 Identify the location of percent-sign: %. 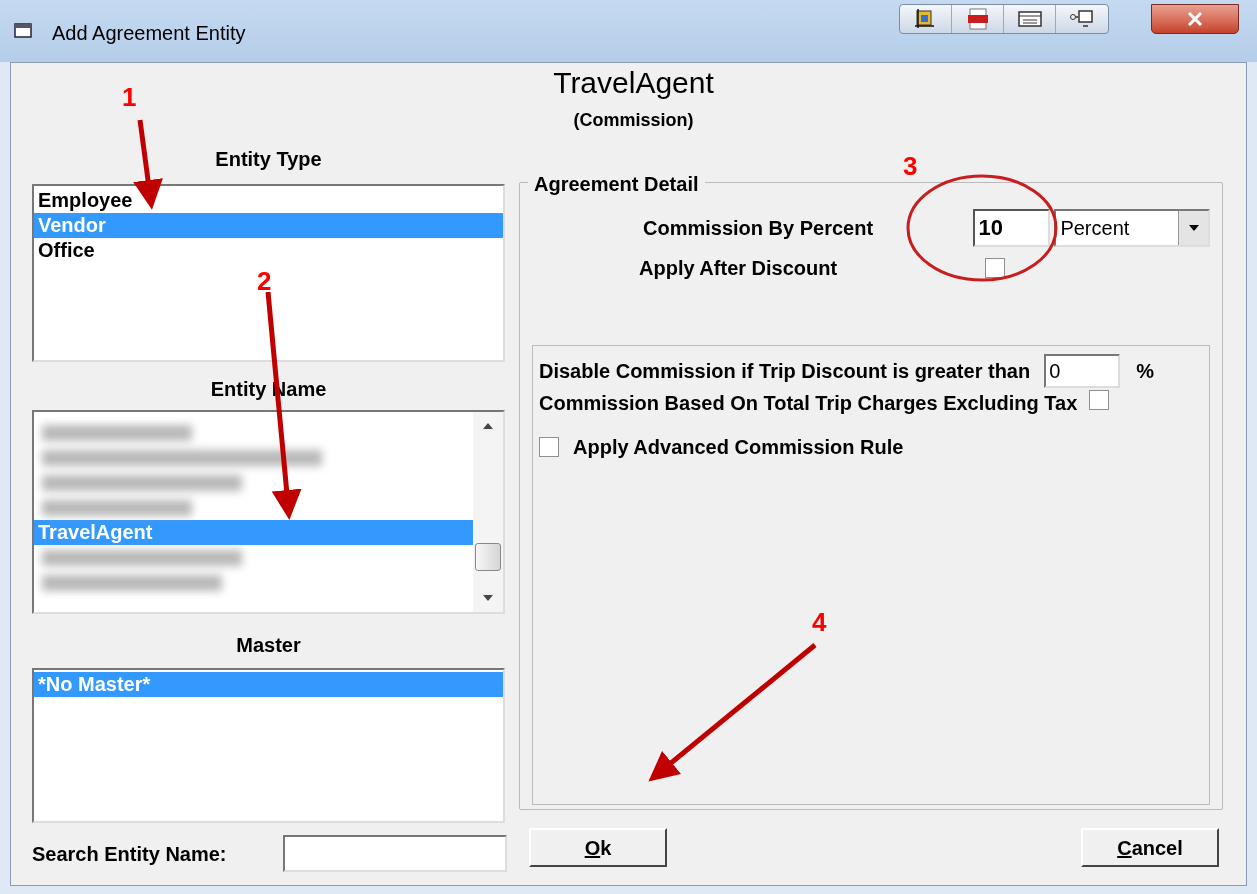
(1145, 371).